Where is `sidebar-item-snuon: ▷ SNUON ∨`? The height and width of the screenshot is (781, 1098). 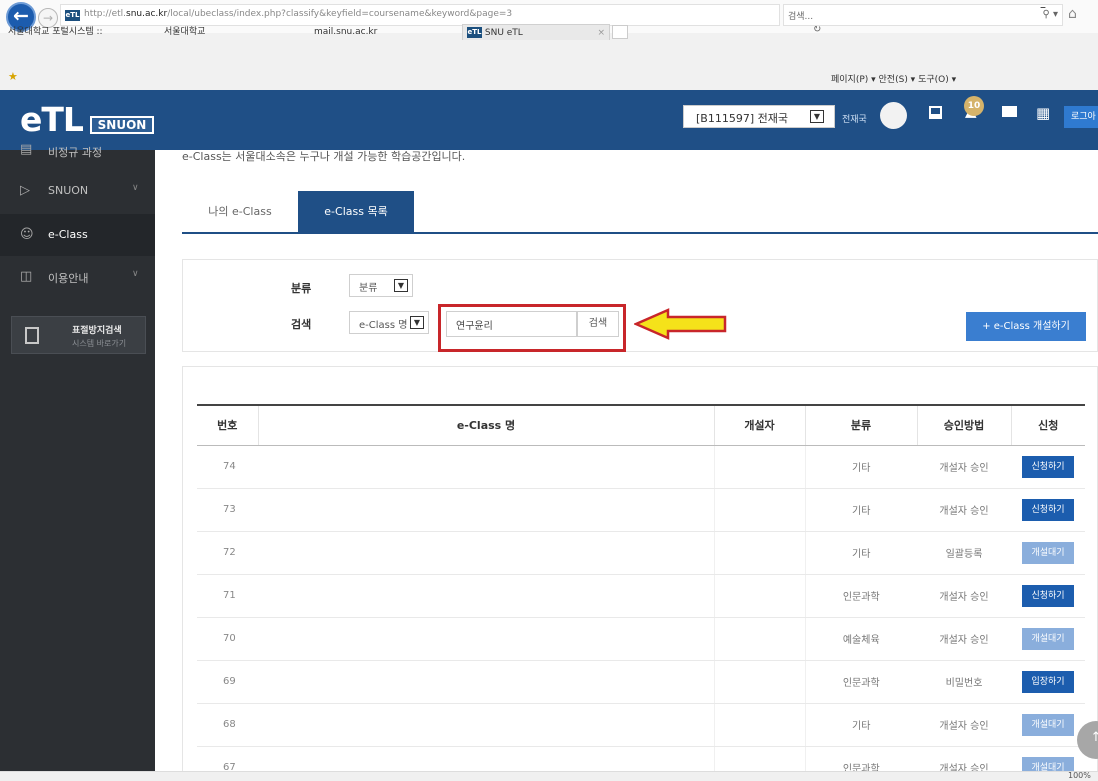 sidebar-item-snuon: ▷ SNUON ∨ is located at coordinates (77, 191).